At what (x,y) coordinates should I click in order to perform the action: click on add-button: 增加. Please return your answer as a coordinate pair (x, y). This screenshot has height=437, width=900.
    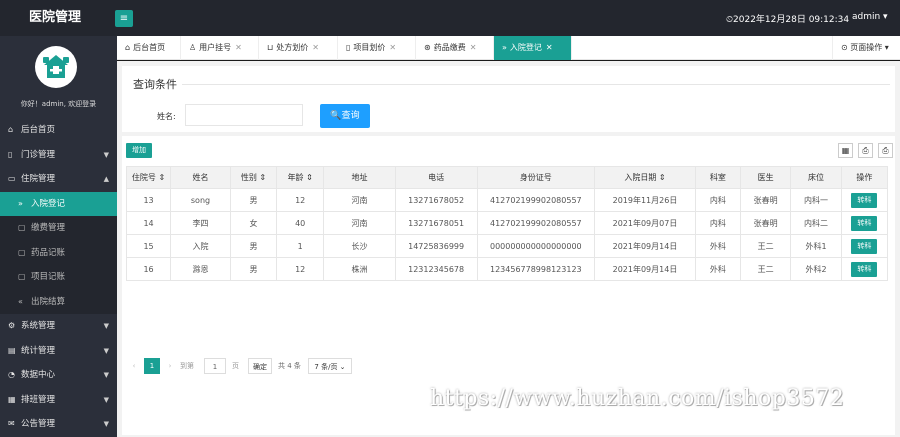
    Looking at the image, I should click on (139, 150).